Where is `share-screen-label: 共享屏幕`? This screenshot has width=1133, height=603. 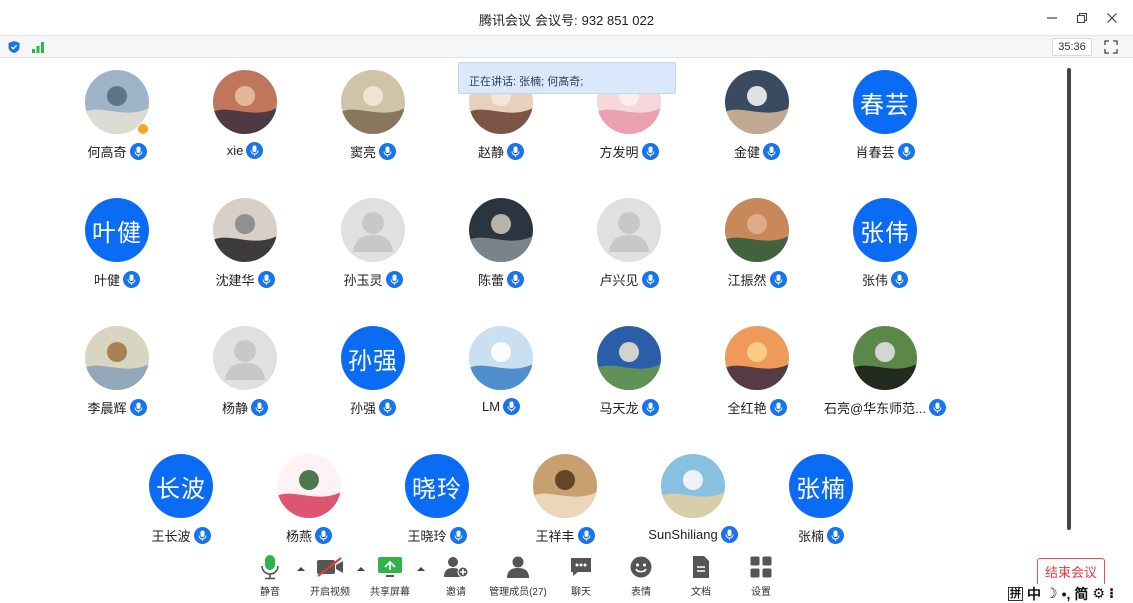 share-screen-label: 共享屏幕 is located at coordinates (390, 592).